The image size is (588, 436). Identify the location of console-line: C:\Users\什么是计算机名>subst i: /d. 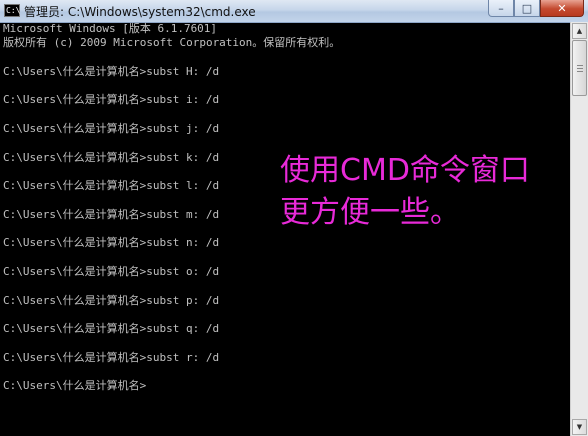
(111, 100).